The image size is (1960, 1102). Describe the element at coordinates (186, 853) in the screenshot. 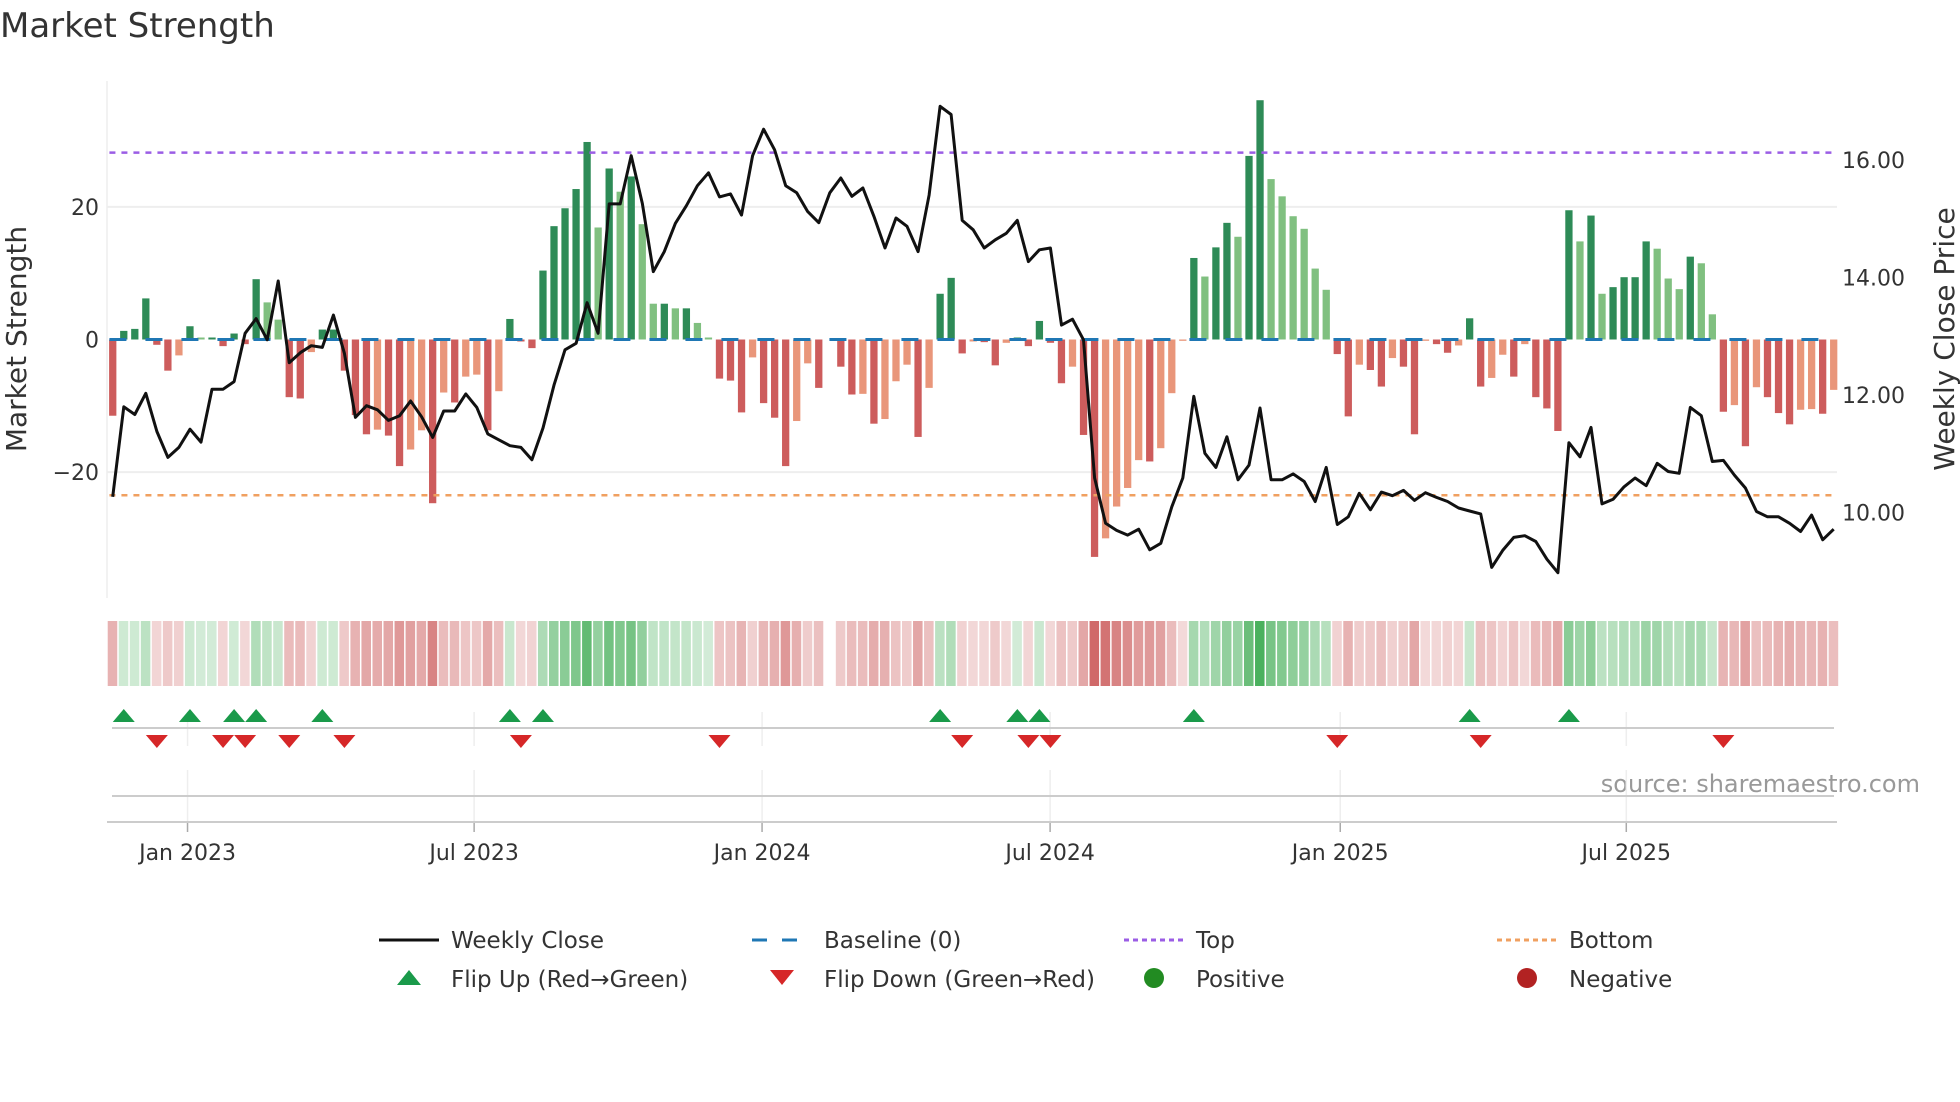

I see `x-tick-label: Jan 2023` at that location.